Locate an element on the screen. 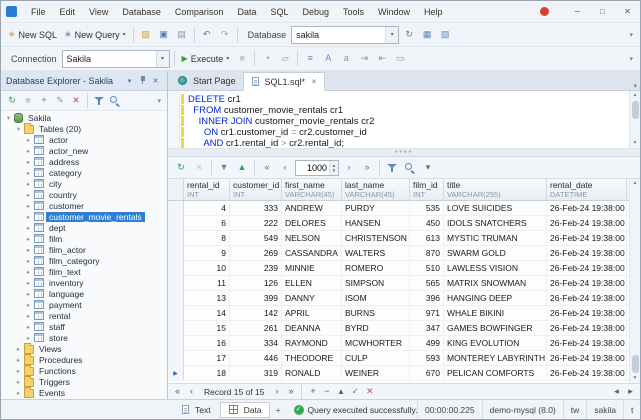  tree-table-payment: ▸ payment is located at coordinates (84, 304).